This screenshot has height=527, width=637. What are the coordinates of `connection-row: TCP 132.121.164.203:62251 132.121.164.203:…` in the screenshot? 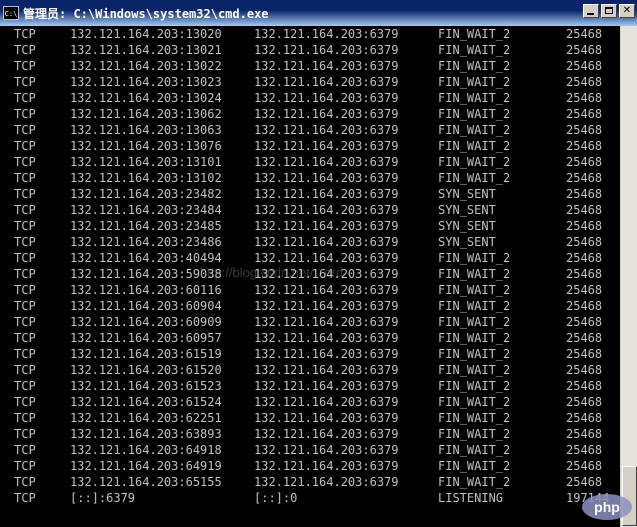 It's located at (310, 418).